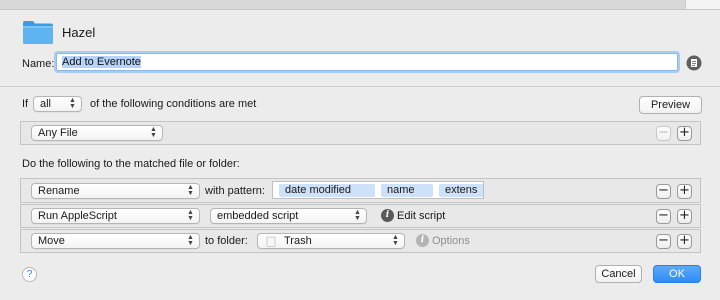 This screenshot has height=300, width=720. I want to click on pattern-label: with pattern:, so click(235, 191).